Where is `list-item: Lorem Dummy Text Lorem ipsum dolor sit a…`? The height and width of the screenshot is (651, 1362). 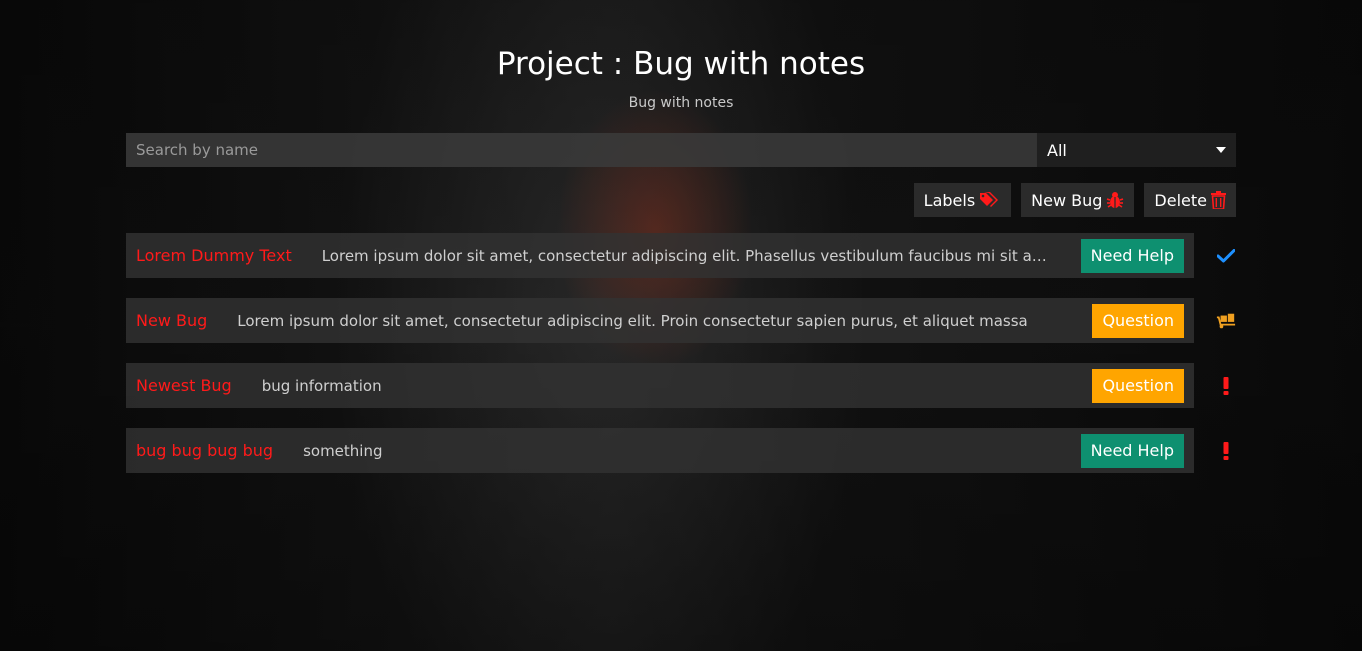 list-item: Lorem Dummy Text Lorem ipsum dolor sit a… is located at coordinates (681, 255).